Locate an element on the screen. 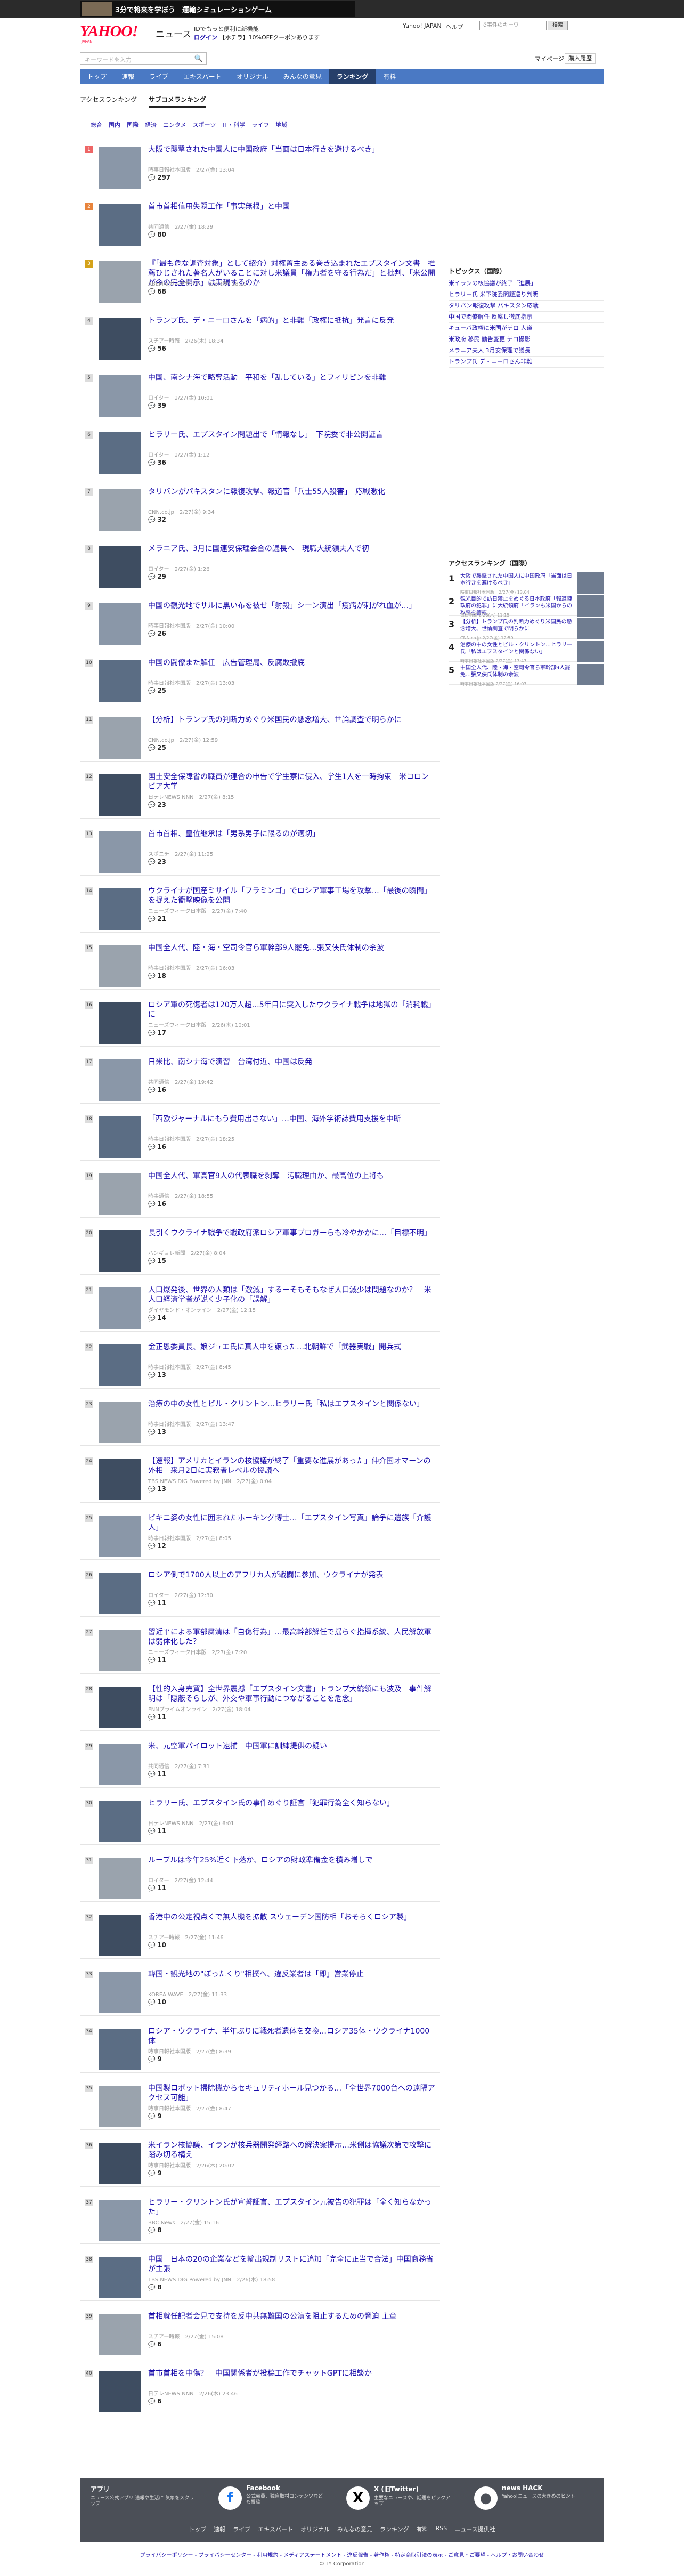 This screenshot has height=2576, width=684. topic-link: キューバ政権に米国がテロ 人道 is located at coordinates (526, 328).